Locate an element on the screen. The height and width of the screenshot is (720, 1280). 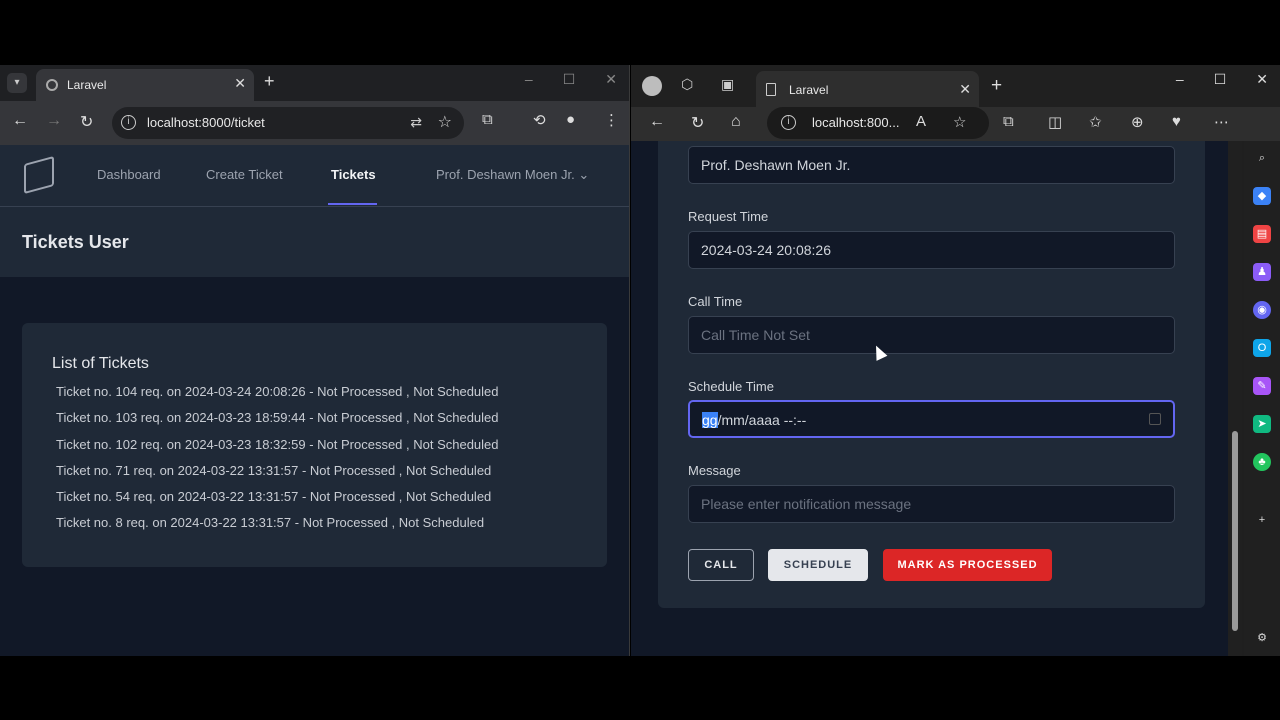
home-icon: ⌂ is located at coordinates (736, 122).